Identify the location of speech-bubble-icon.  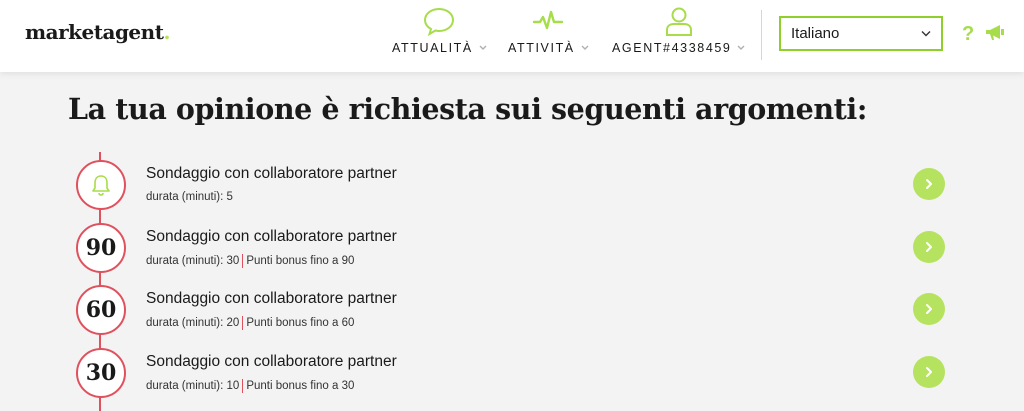
(439, 21).